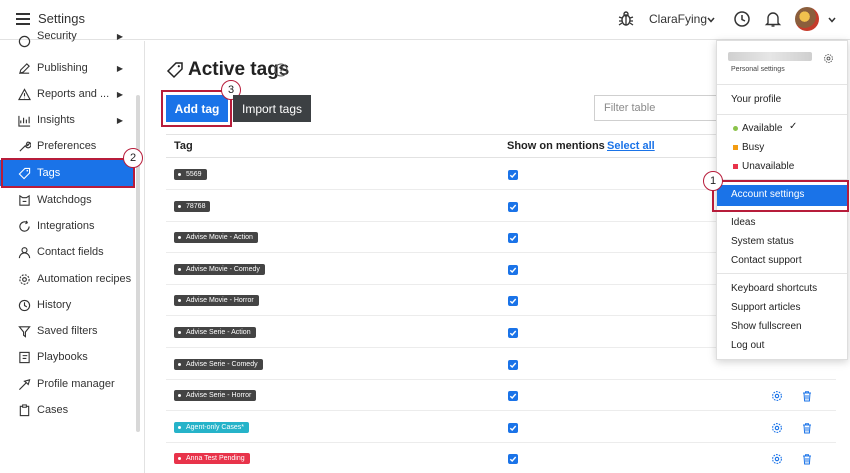 Image resolution: width=850 pixels, height=473 pixels. Describe the element at coordinates (216, 237) in the screenshot. I see `tag-chip: Advise Movie - Action` at that location.